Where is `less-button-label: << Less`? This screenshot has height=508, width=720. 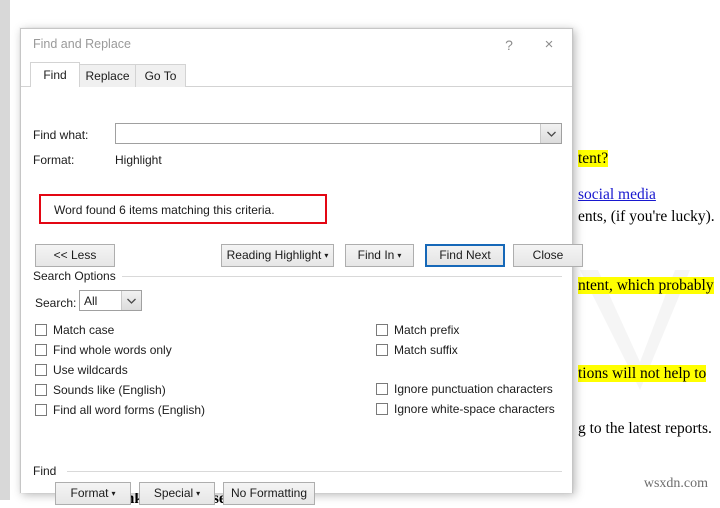
less-button-label: << Less is located at coordinates (75, 255).